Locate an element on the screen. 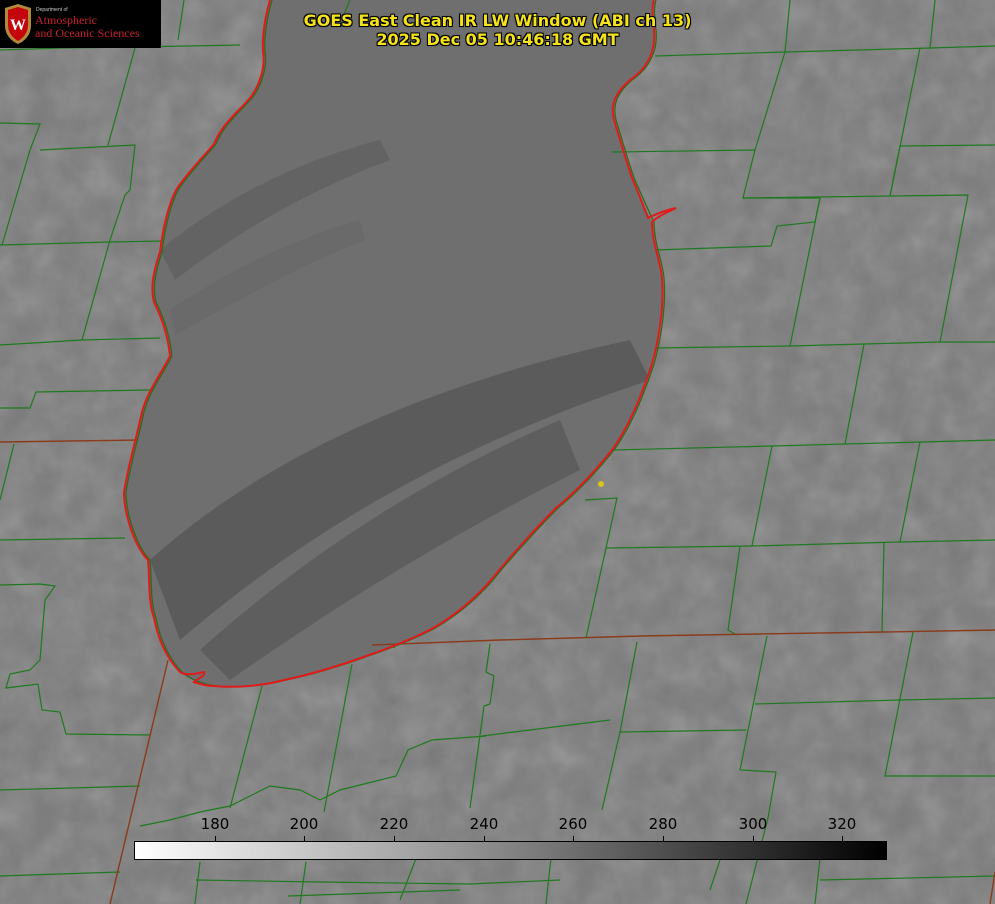 This screenshot has width=995, height=904. uw-crest-icon: W is located at coordinates (18, 24).